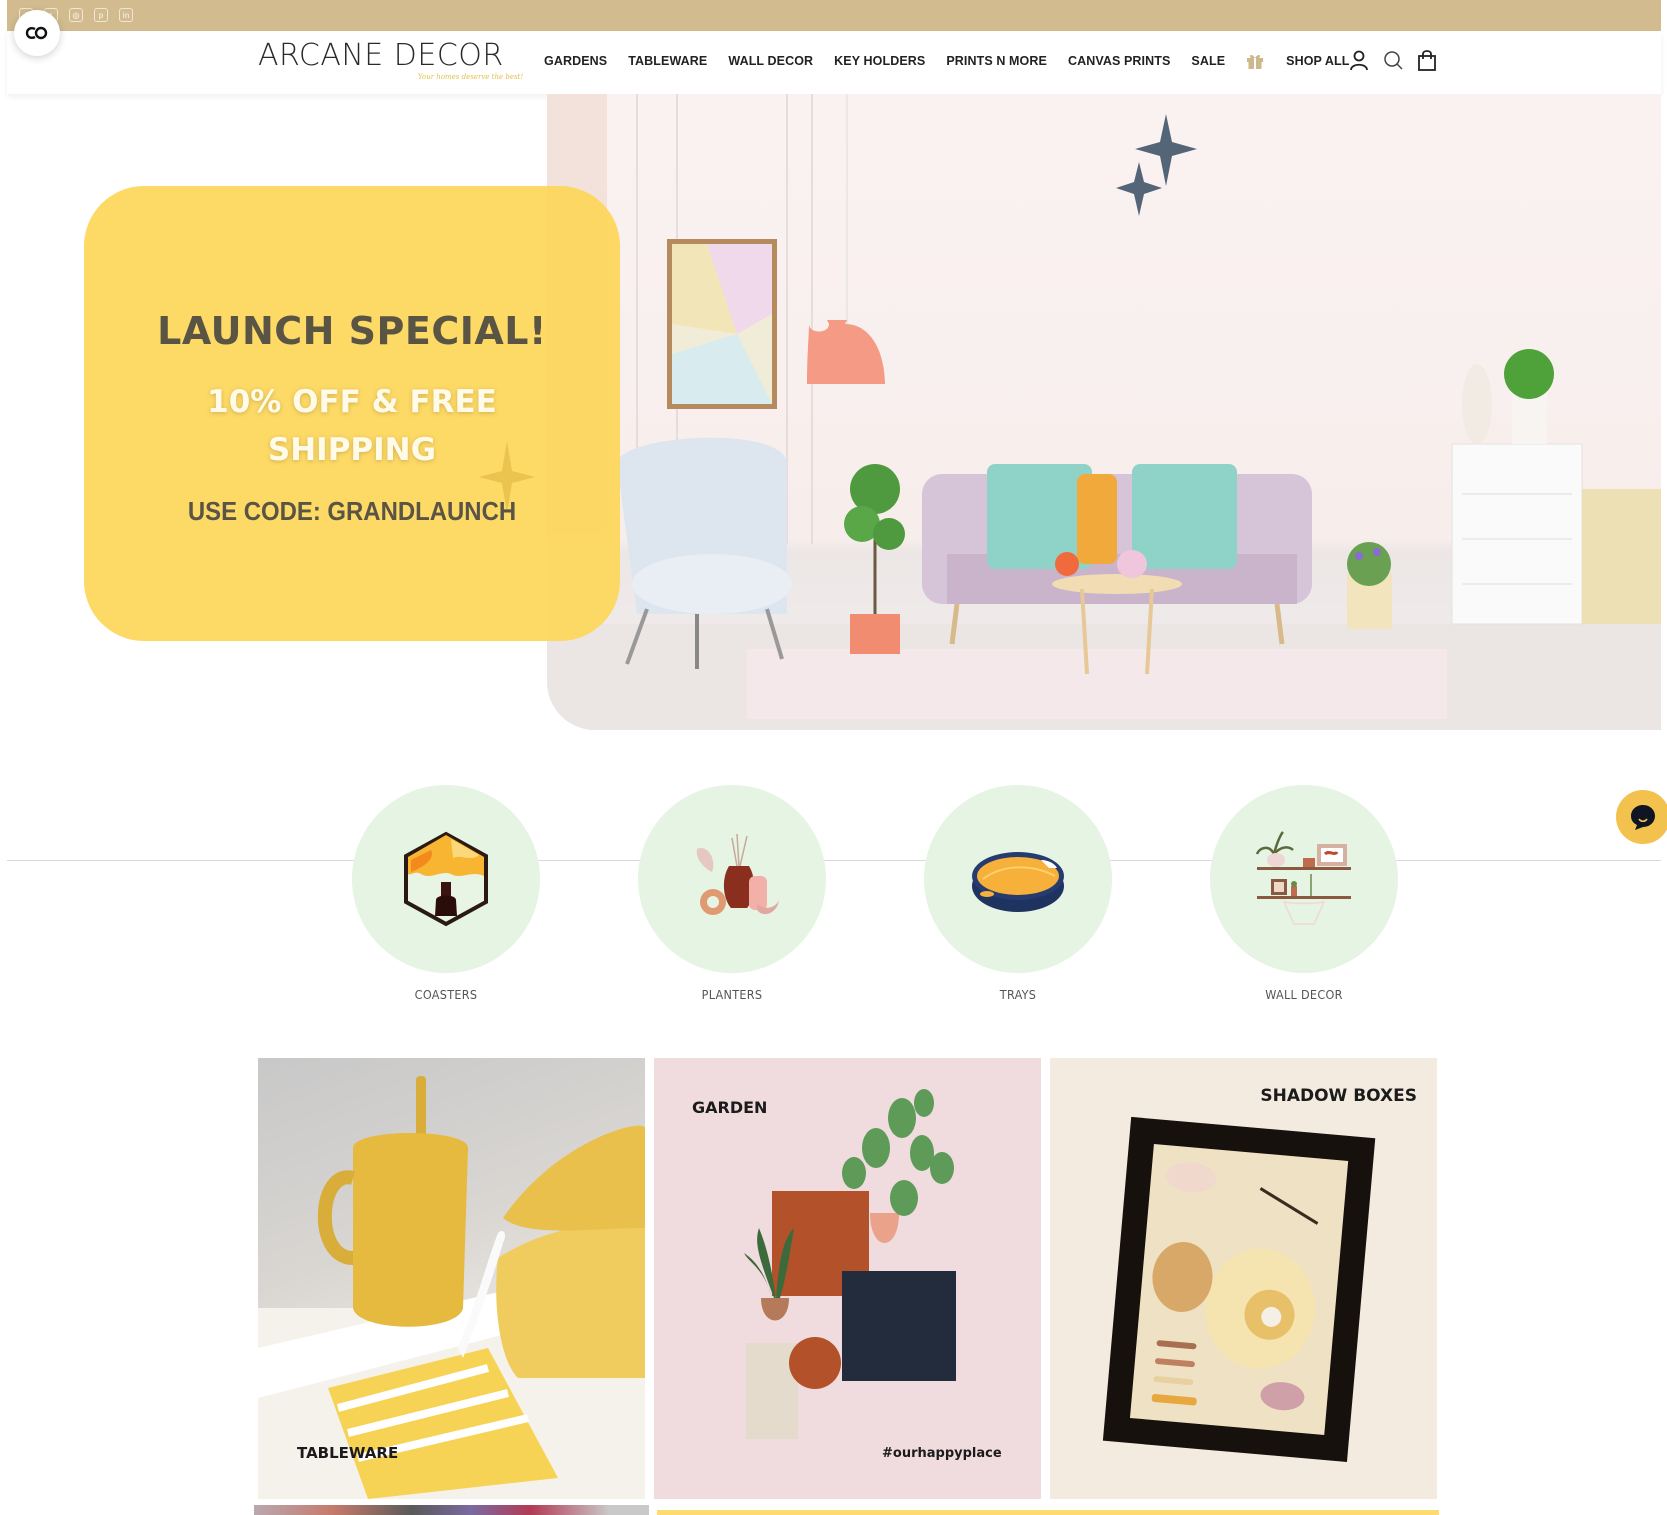 The width and height of the screenshot is (1667, 1515). What do you see at coordinates (1018, 882) in the screenshot?
I see `tray-icon` at bounding box center [1018, 882].